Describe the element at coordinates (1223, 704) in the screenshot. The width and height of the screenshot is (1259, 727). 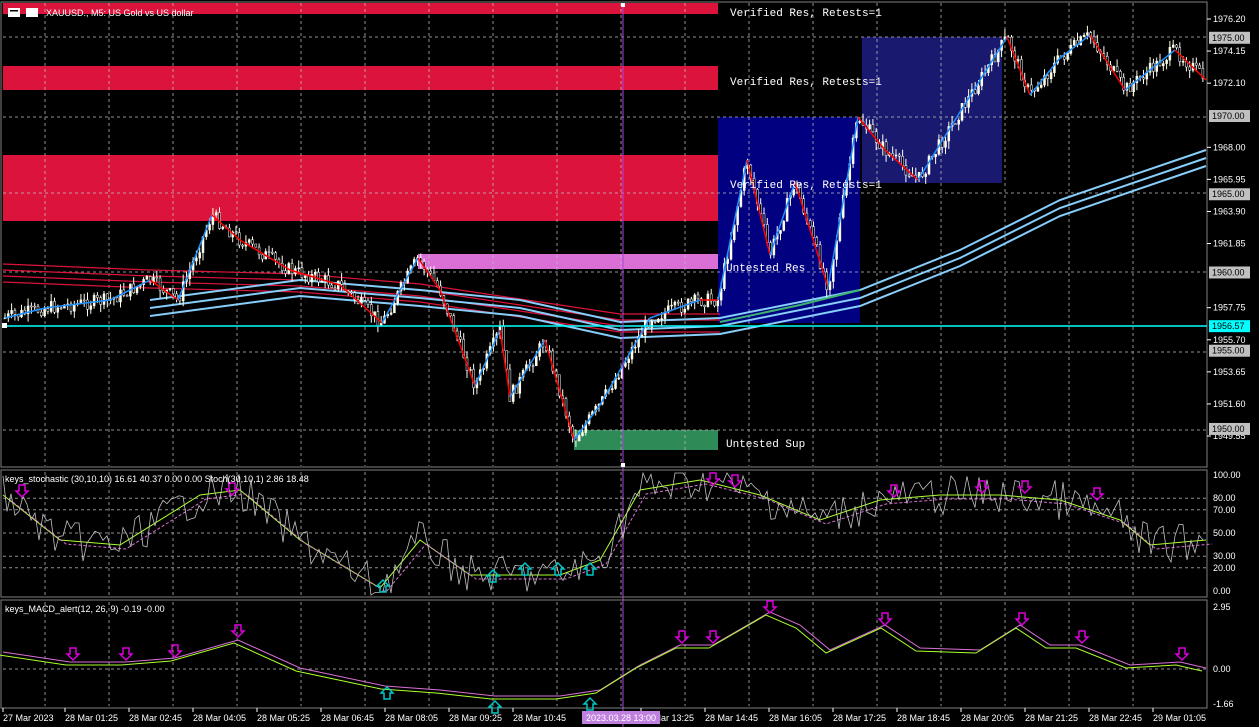
I see `macd-axis-label: -1.66` at that location.